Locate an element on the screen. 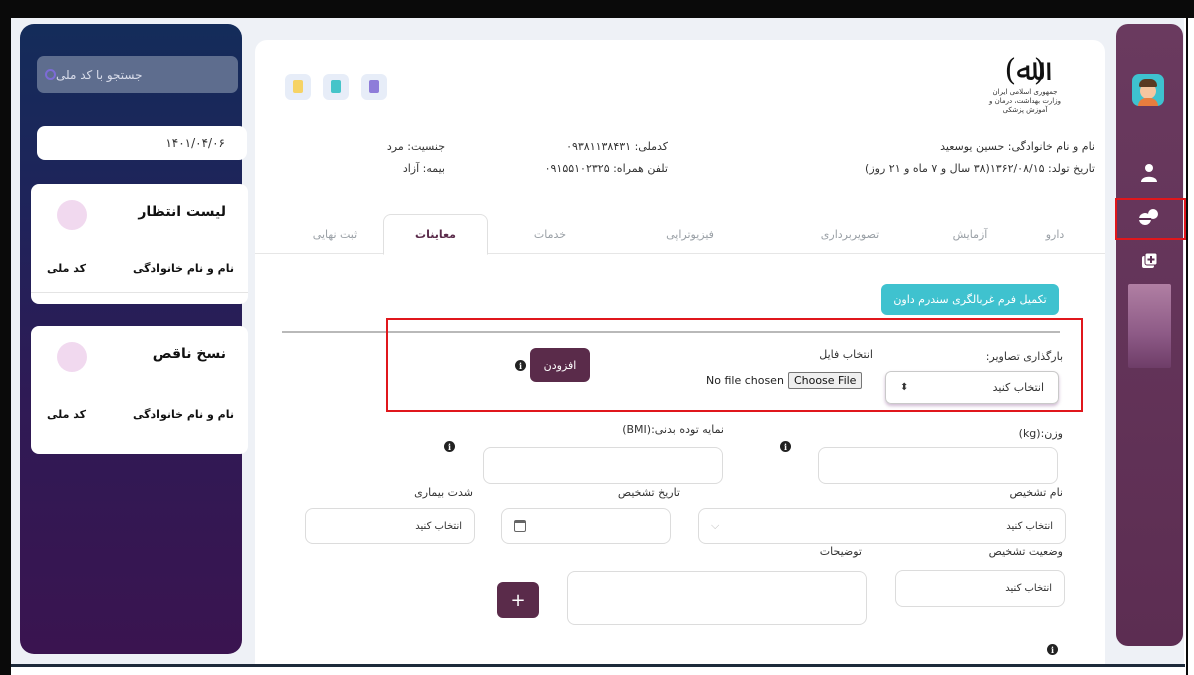 The image size is (1194, 675). emblem-line1: جمهوری اسلامی ایران is located at coordinates (1025, 92).